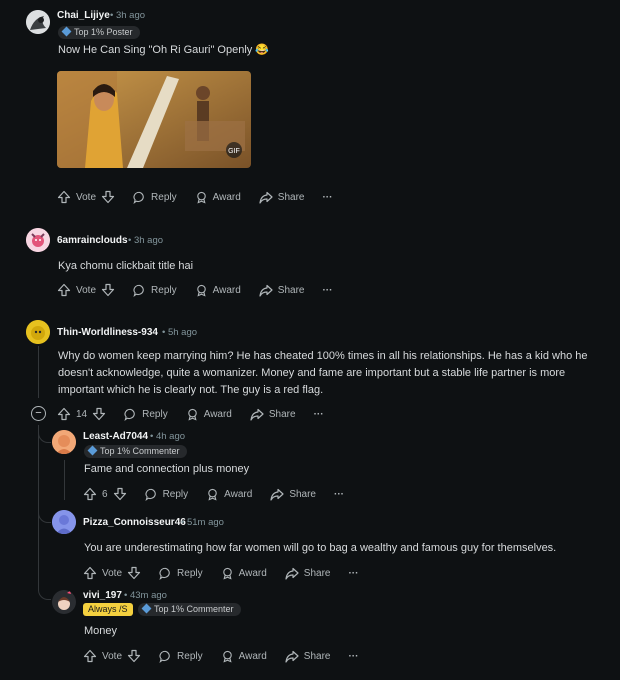  What do you see at coordinates (101, 631) in the screenshot?
I see `comment-text: Money` at bounding box center [101, 631].